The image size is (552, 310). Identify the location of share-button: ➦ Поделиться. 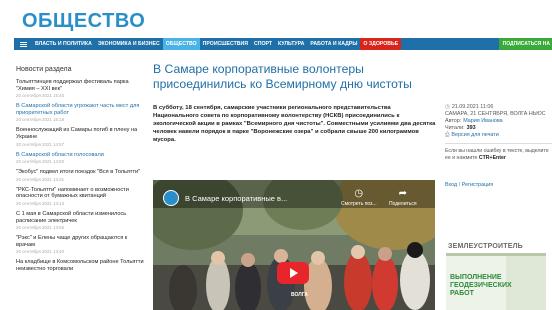
(403, 197).